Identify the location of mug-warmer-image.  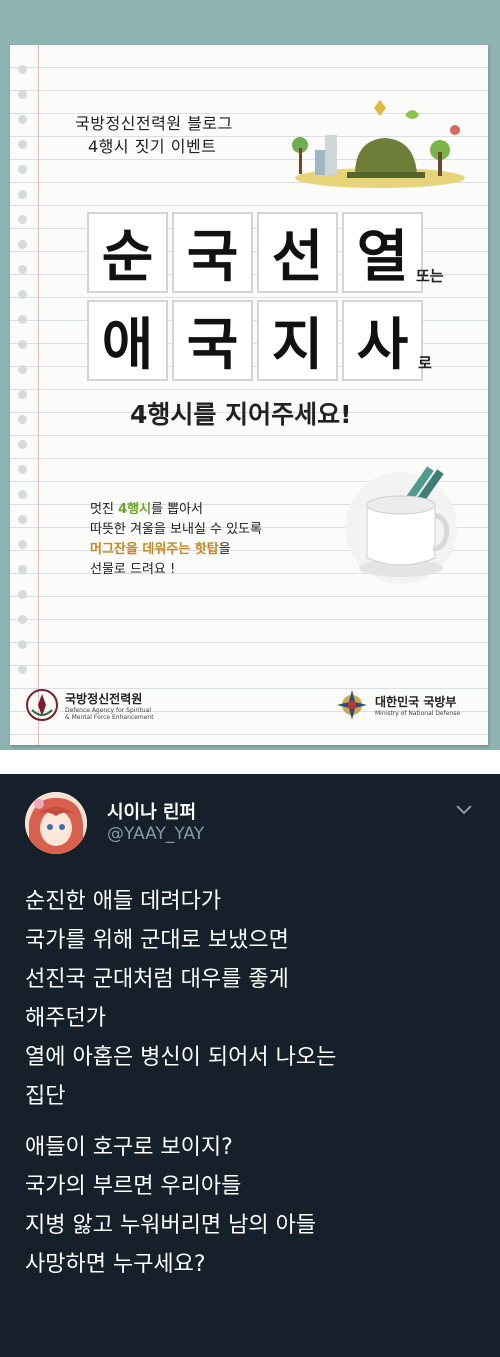
(401, 525).